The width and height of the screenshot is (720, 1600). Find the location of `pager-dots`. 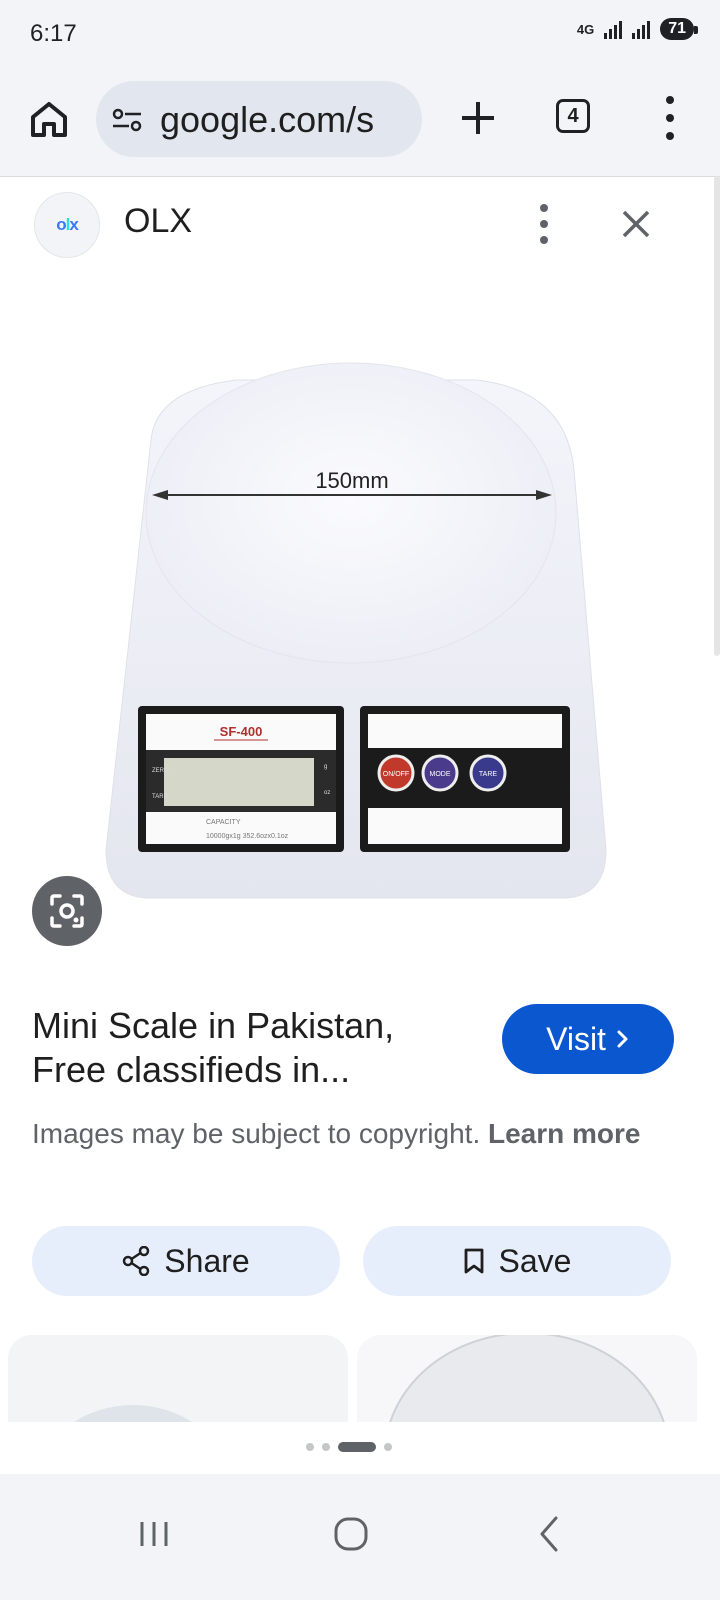

pager-dots is located at coordinates (349, 1447).